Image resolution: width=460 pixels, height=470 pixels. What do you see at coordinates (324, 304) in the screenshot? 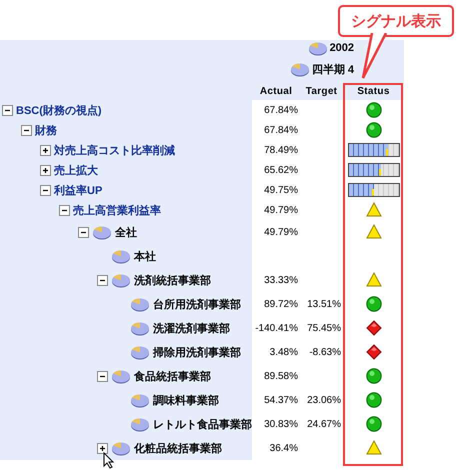
I see `target-value: 13.51%` at bounding box center [324, 304].